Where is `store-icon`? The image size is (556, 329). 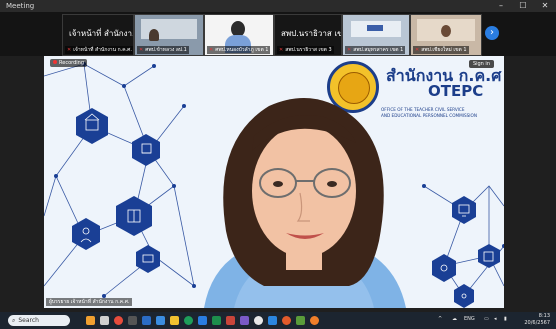 store-icon is located at coordinates (160, 320).